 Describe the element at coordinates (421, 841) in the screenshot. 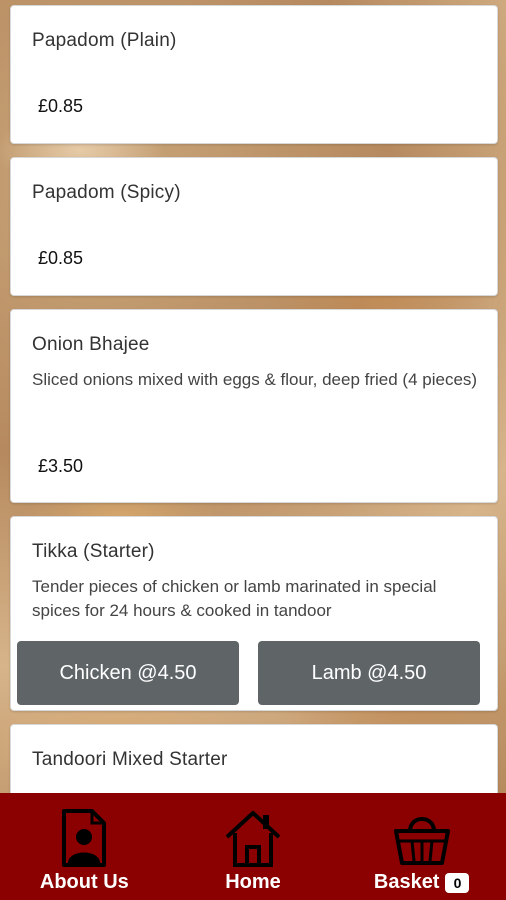

I see `basket-icon` at that location.